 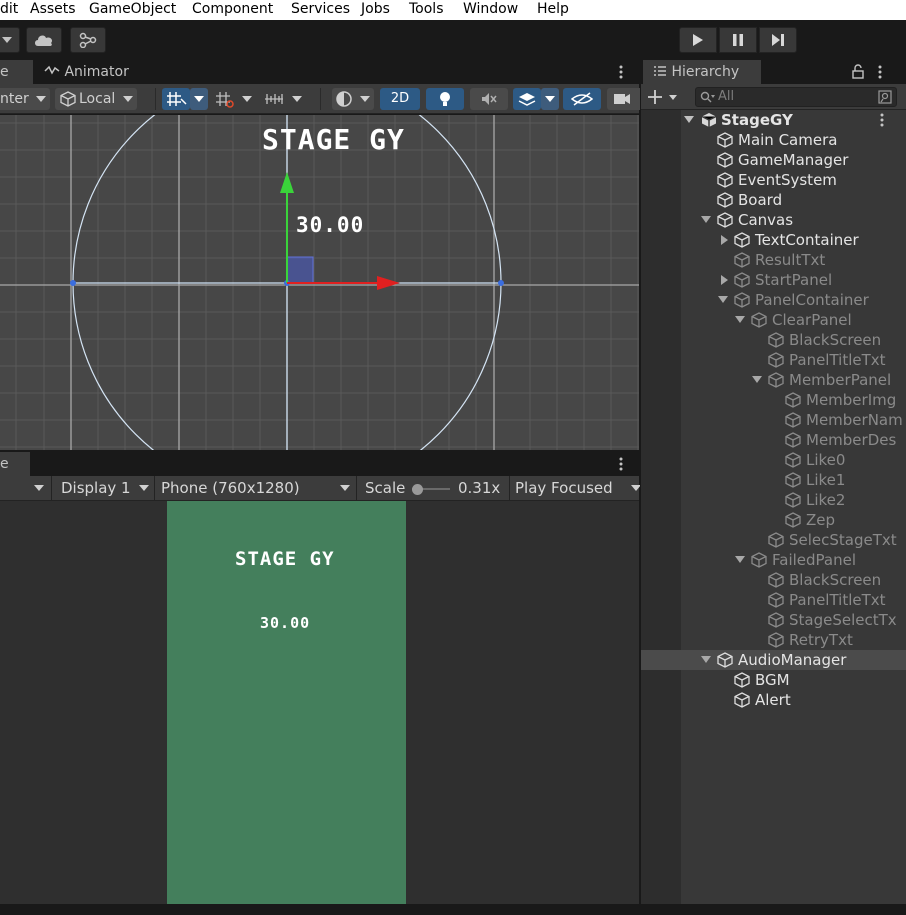 I want to click on lighting-toggle, so click(x=445, y=99).